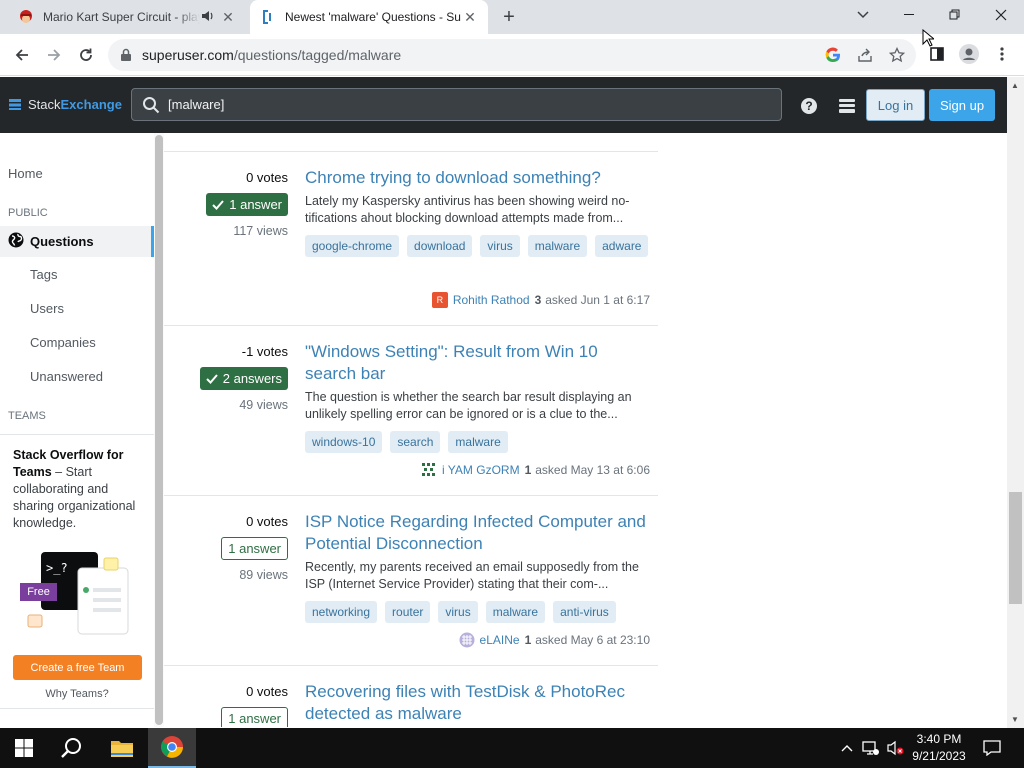  I want to click on site-header: StackExchange ? Log in Sign up, so click(503, 105).